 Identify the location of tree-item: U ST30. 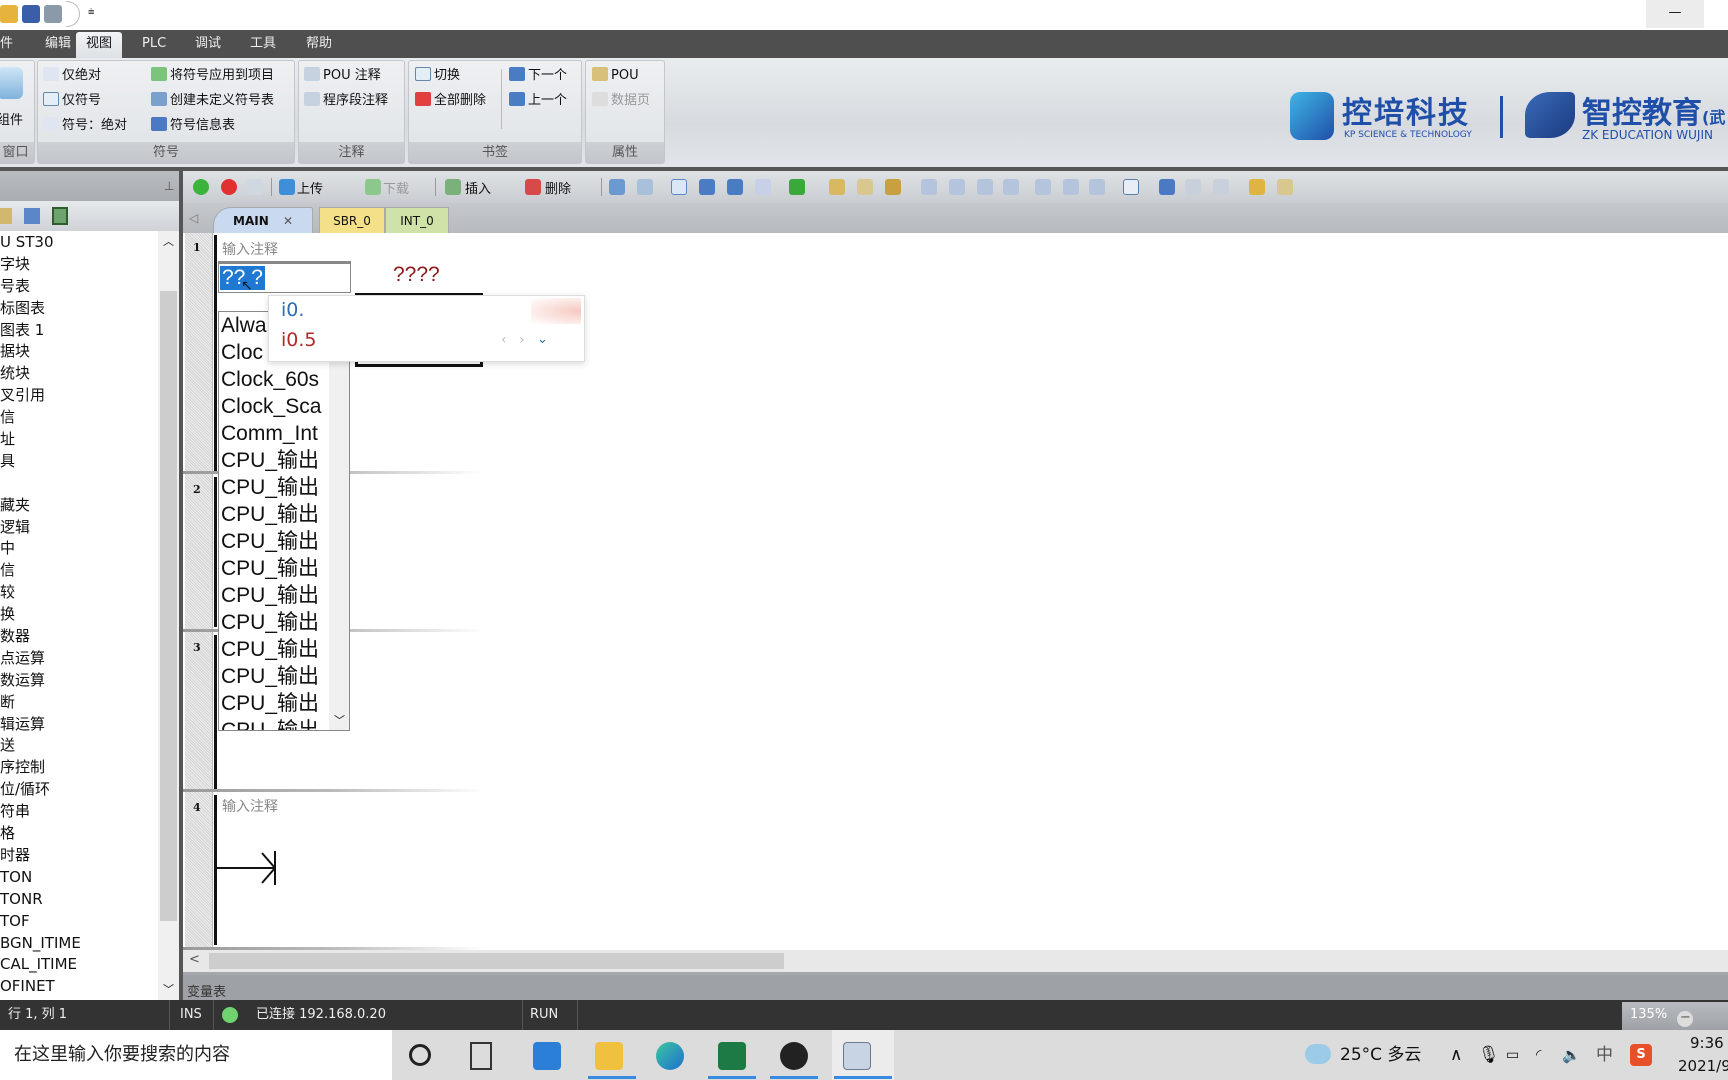
(79, 242).